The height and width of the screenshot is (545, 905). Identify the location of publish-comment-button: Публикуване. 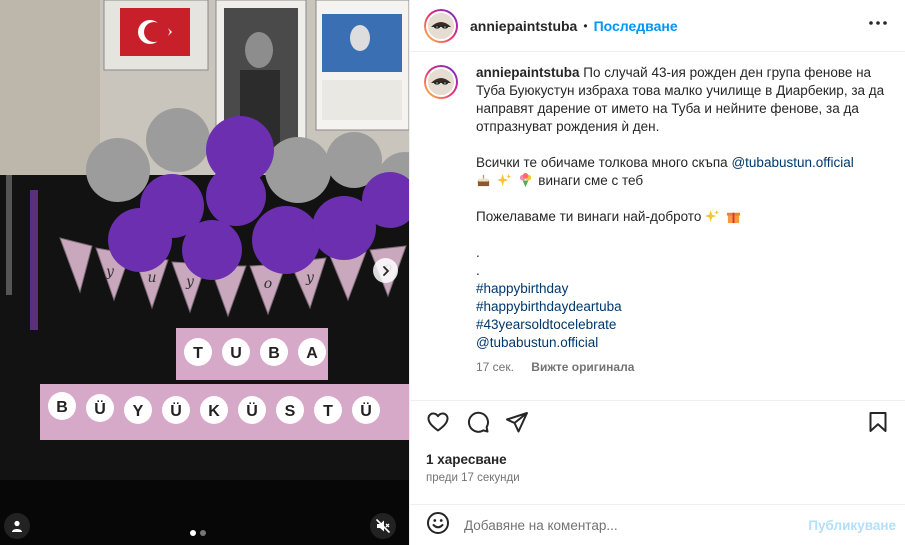
(852, 525).